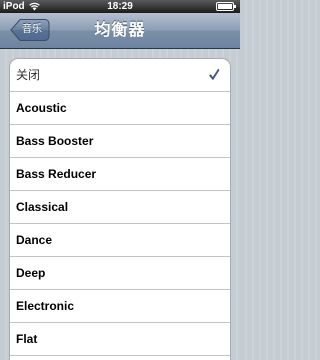 This screenshot has width=320, height=360. What do you see at coordinates (120, 141) in the screenshot?
I see `list-item: Bass Booster` at bounding box center [120, 141].